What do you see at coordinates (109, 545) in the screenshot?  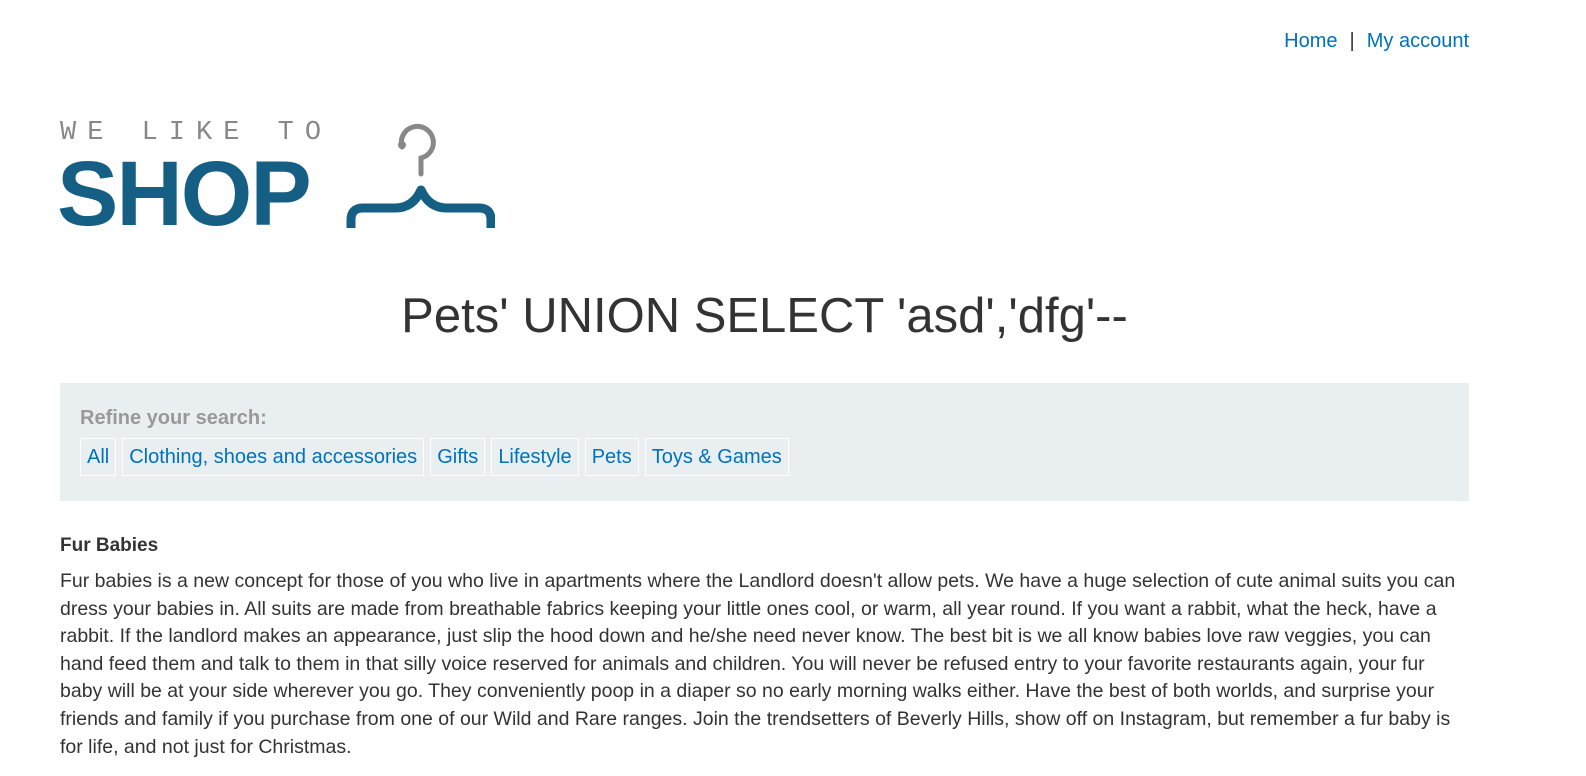 I see `product-name: Fur Babies` at bounding box center [109, 545].